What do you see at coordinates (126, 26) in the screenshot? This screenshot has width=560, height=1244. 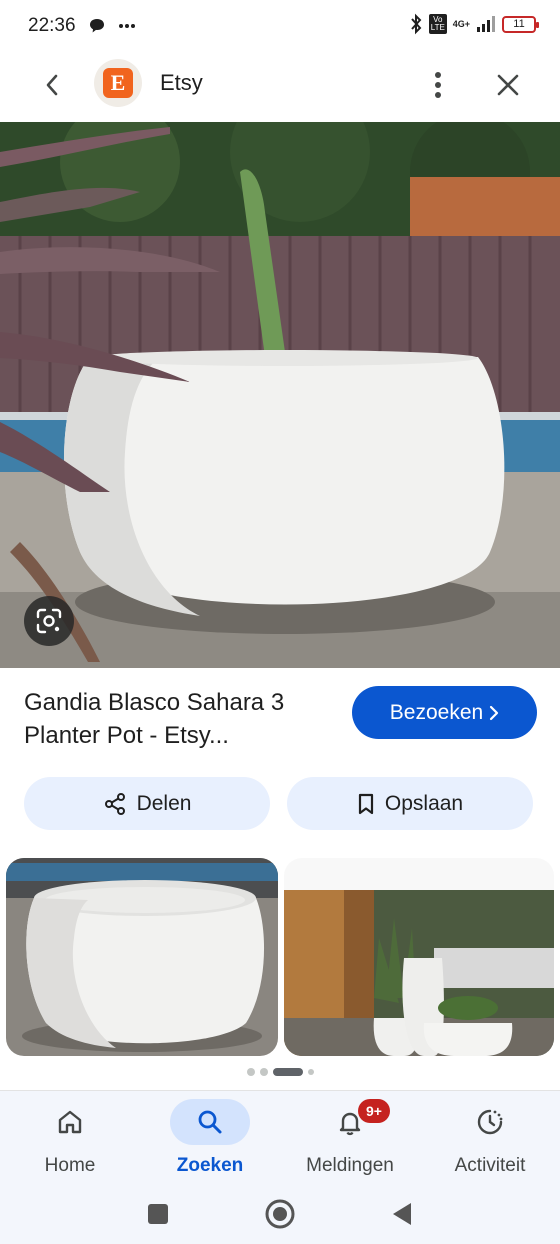 I see `more-notifications-icon` at bounding box center [126, 26].